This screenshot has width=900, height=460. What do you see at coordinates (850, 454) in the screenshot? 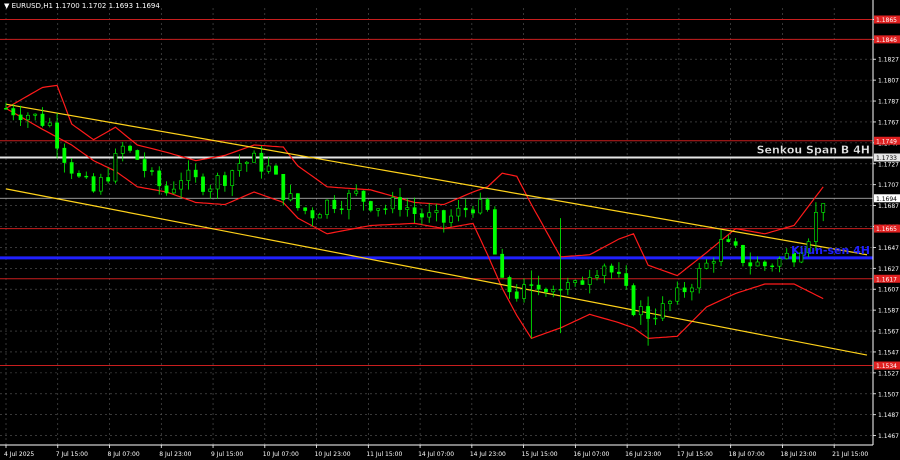
I see `x-tick-label: 21 Jul 15:00` at bounding box center [850, 454].